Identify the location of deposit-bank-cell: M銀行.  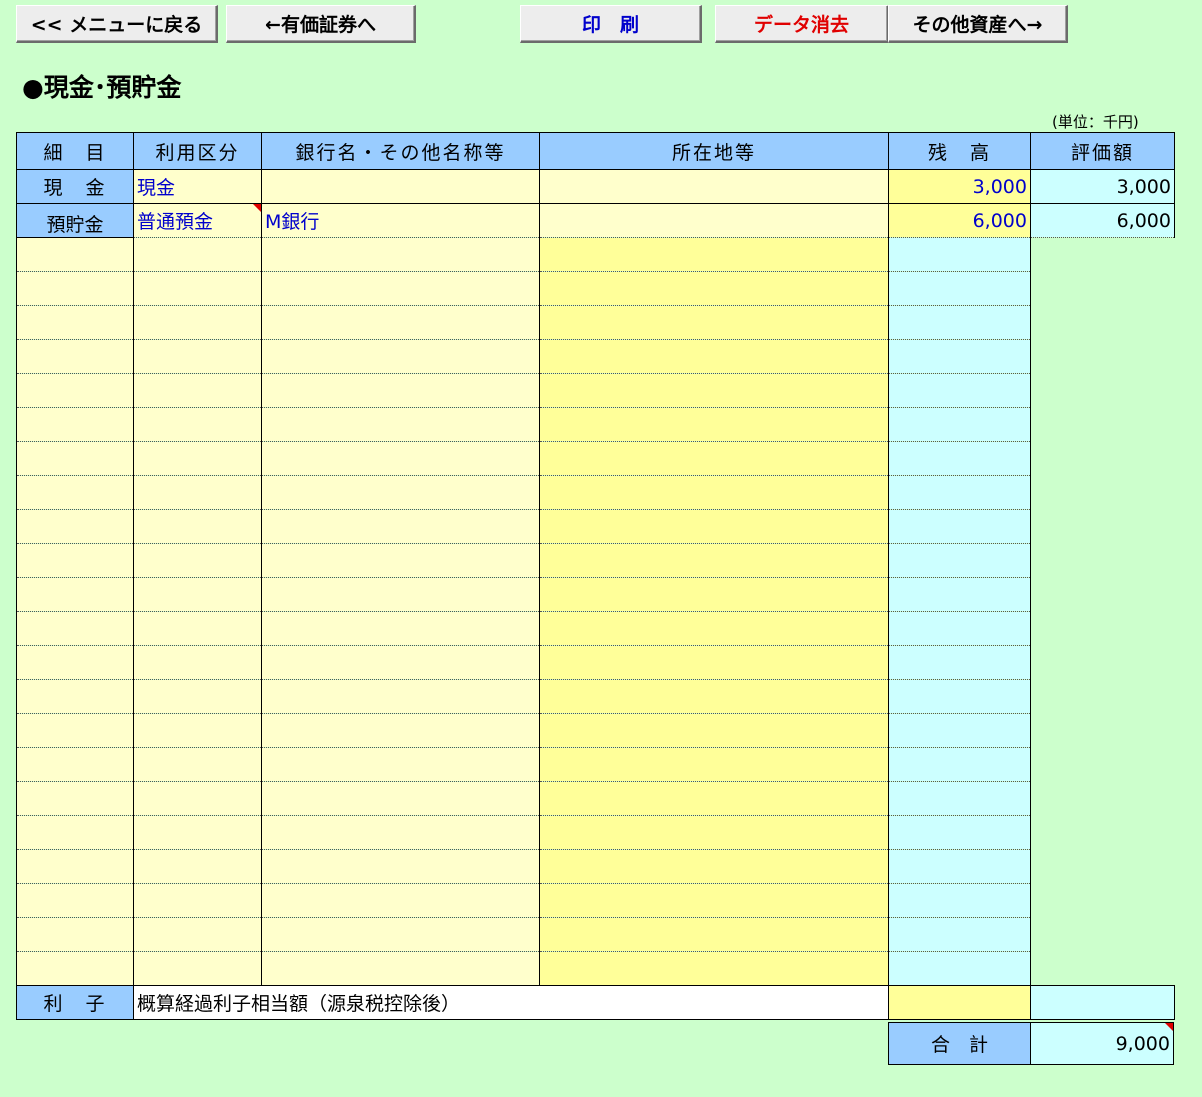
(400, 220).